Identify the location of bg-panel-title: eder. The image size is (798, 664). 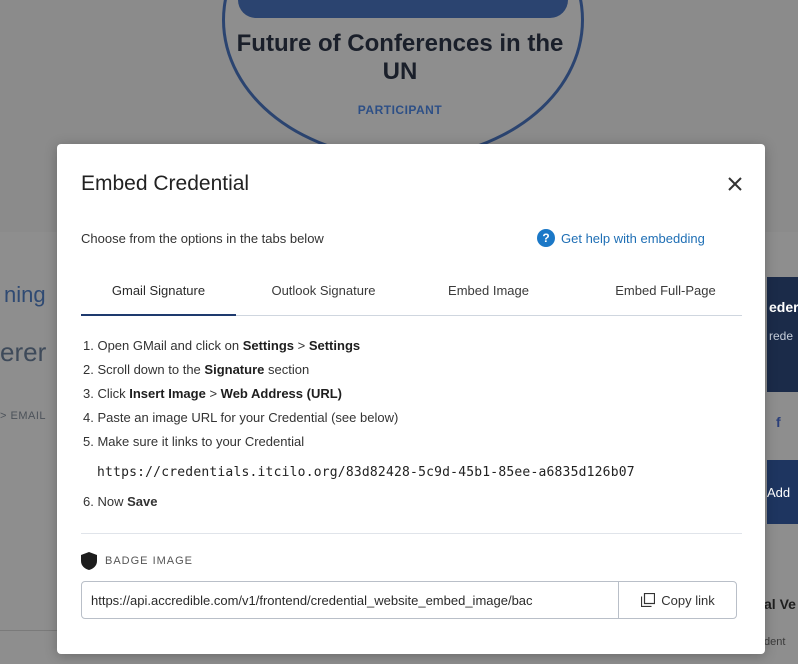
(783, 307).